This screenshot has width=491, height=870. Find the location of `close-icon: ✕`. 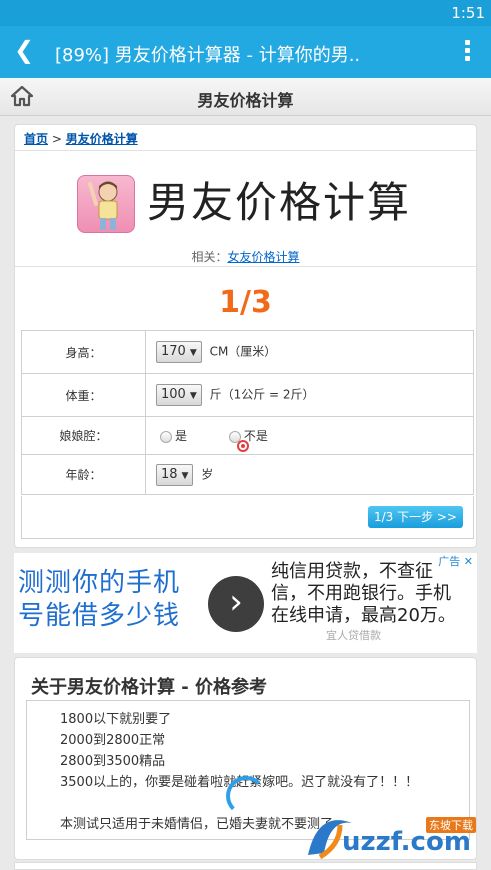

close-icon: ✕ is located at coordinates (468, 561).